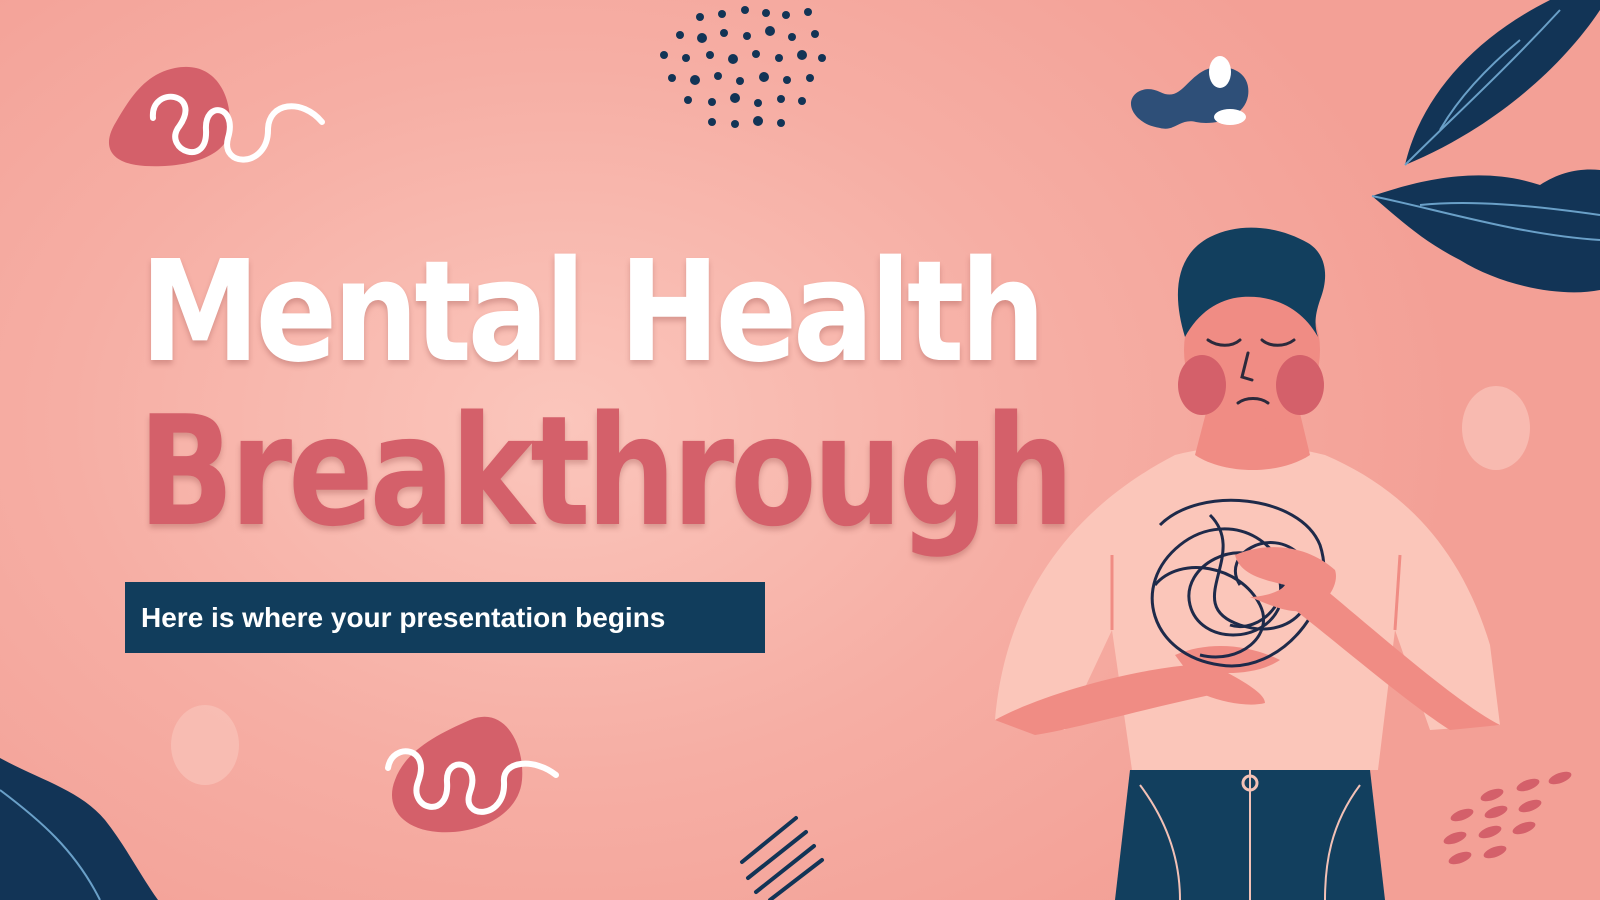 The width and height of the screenshot is (1600, 900). Describe the element at coordinates (205, 745) in the screenshot. I see `light-blob-icon` at that location.